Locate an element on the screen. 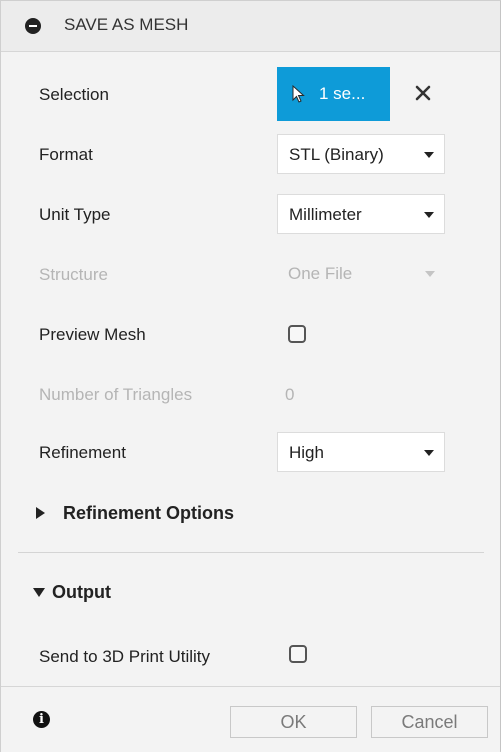 The width and height of the screenshot is (501, 752). format-label: Format is located at coordinates (66, 154).